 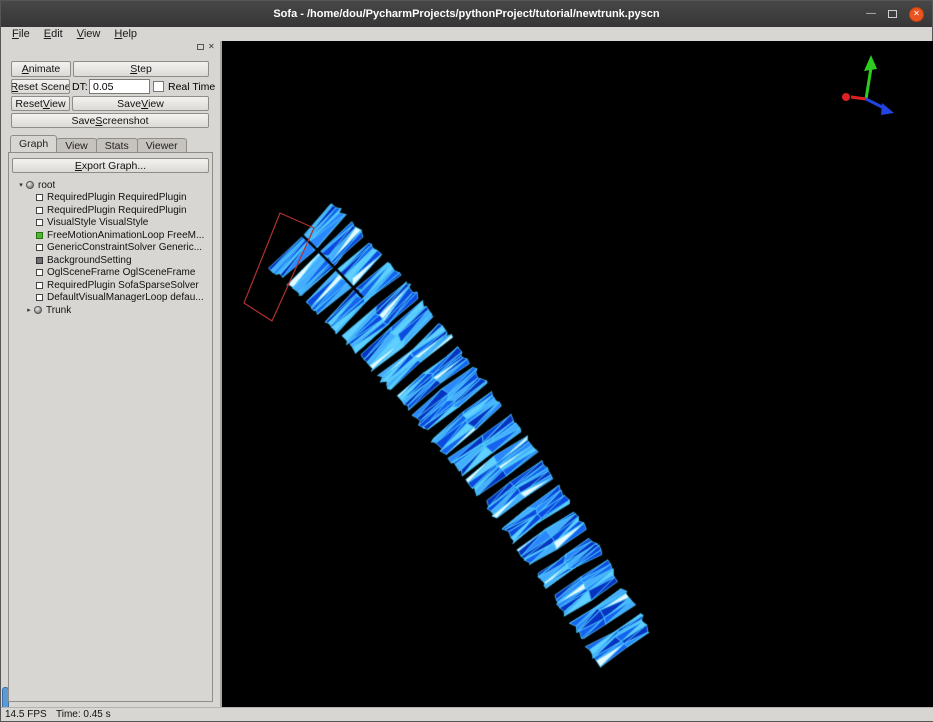 What do you see at coordinates (121, 273) in the screenshot?
I see `tree-item-label: OglSceneFrame OglSceneFrame` at bounding box center [121, 273].